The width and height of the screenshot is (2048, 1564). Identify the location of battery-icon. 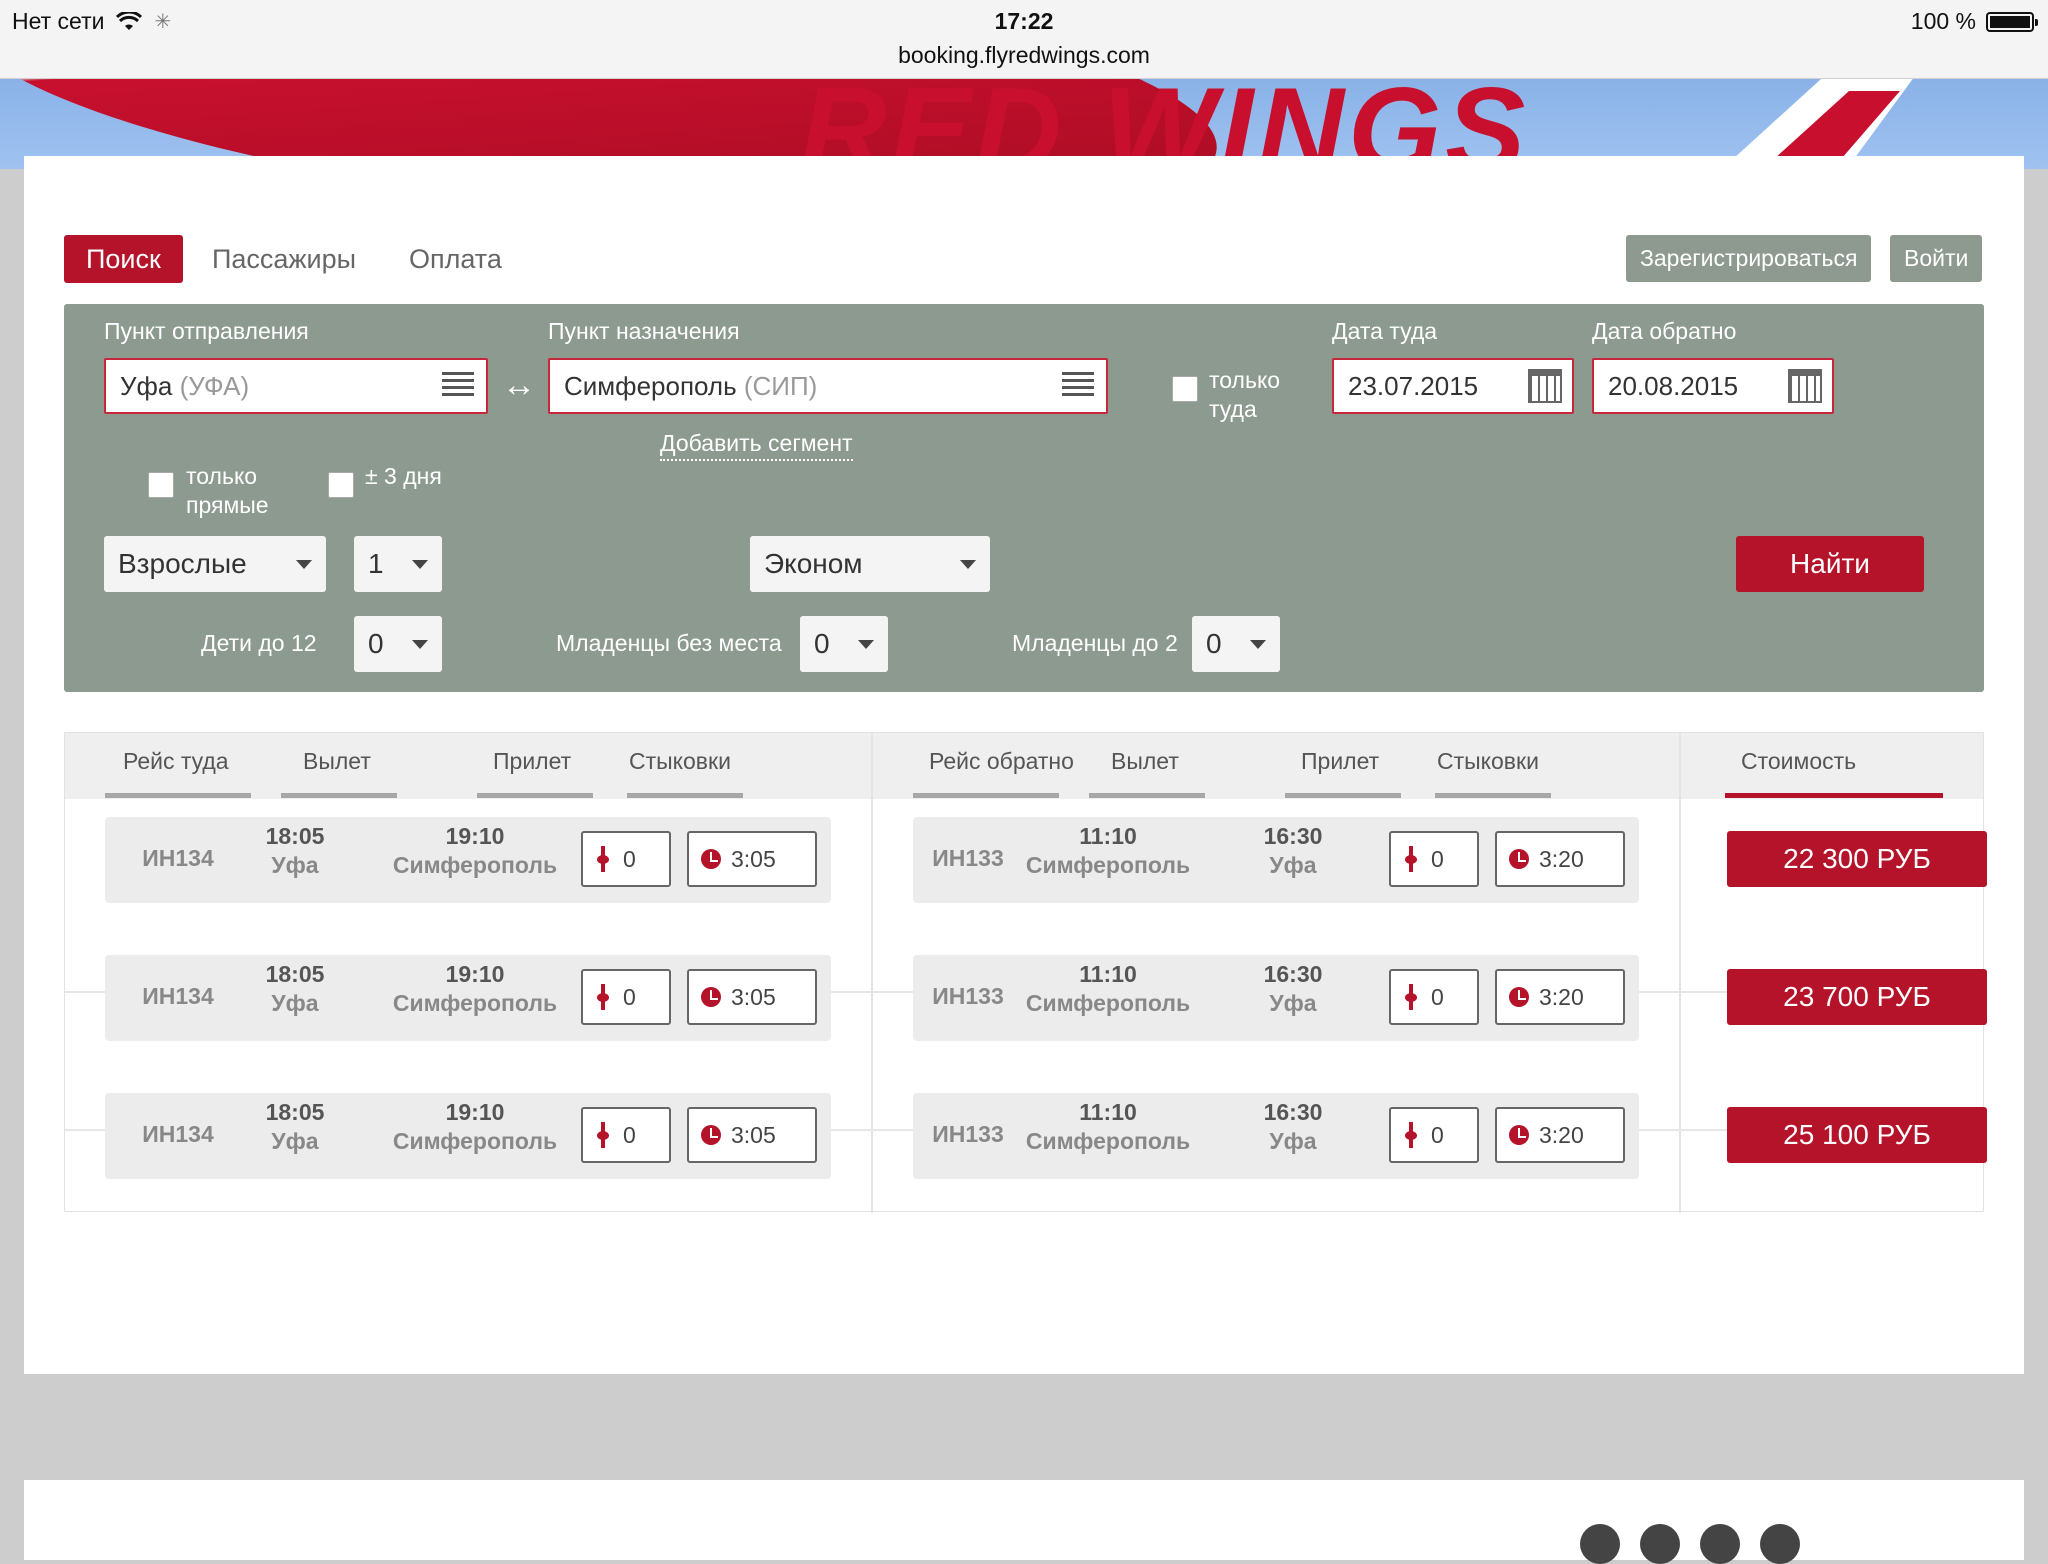
(2012, 21).